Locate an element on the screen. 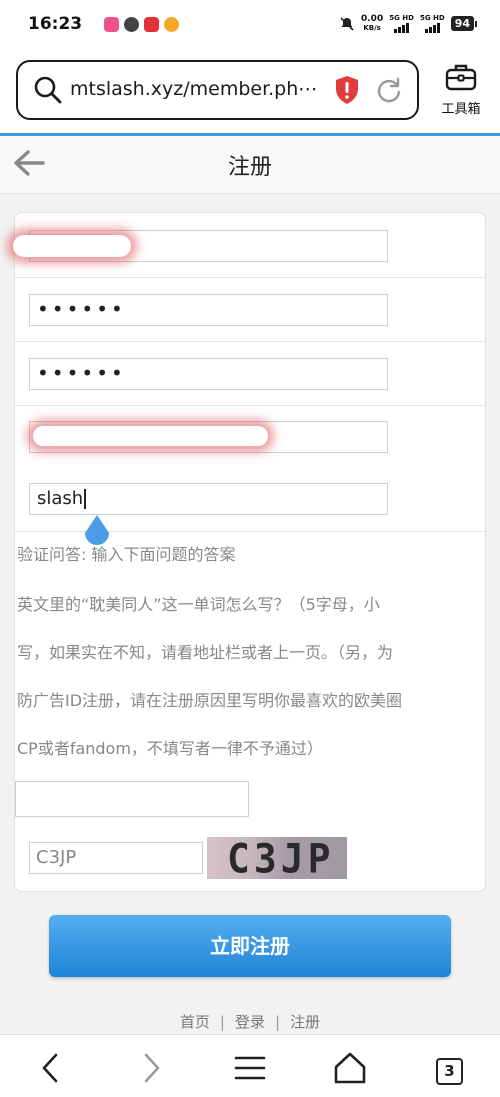 The width and height of the screenshot is (500, 1097). toolbox-icon is located at coordinates (461, 77).